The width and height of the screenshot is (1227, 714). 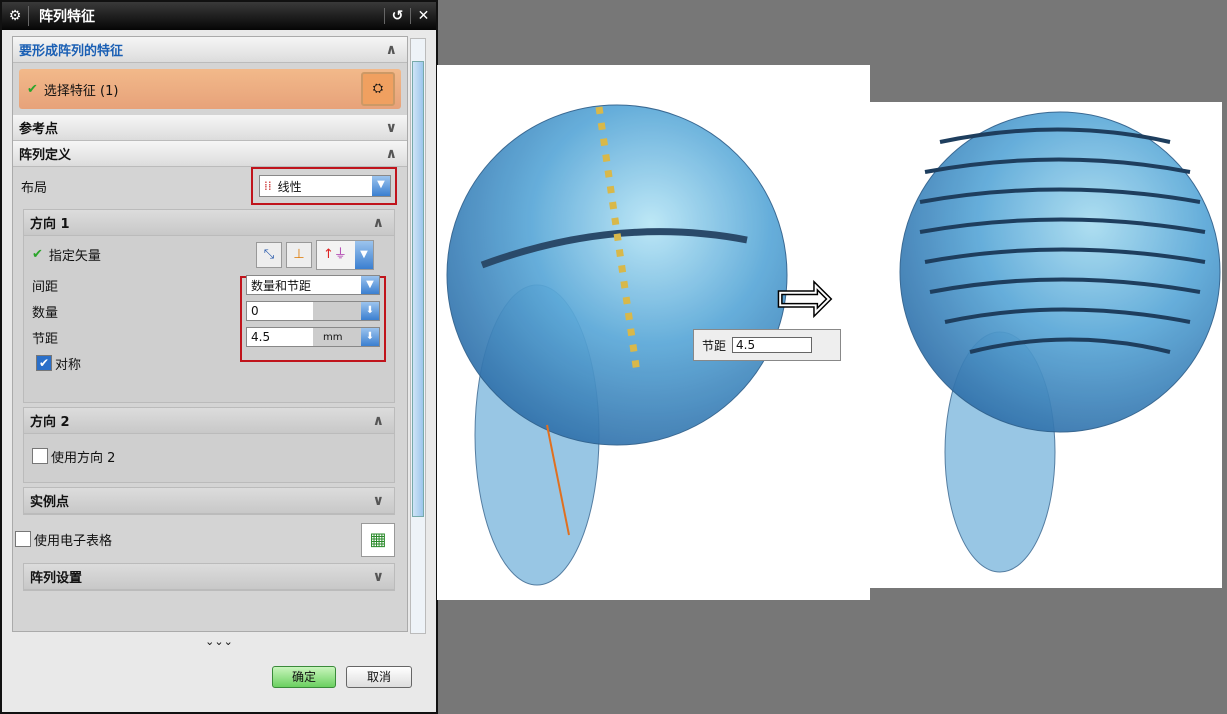 What do you see at coordinates (44, 363) in the screenshot?
I see `symmetric-checkbox: ✔` at bounding box center [44, 363].